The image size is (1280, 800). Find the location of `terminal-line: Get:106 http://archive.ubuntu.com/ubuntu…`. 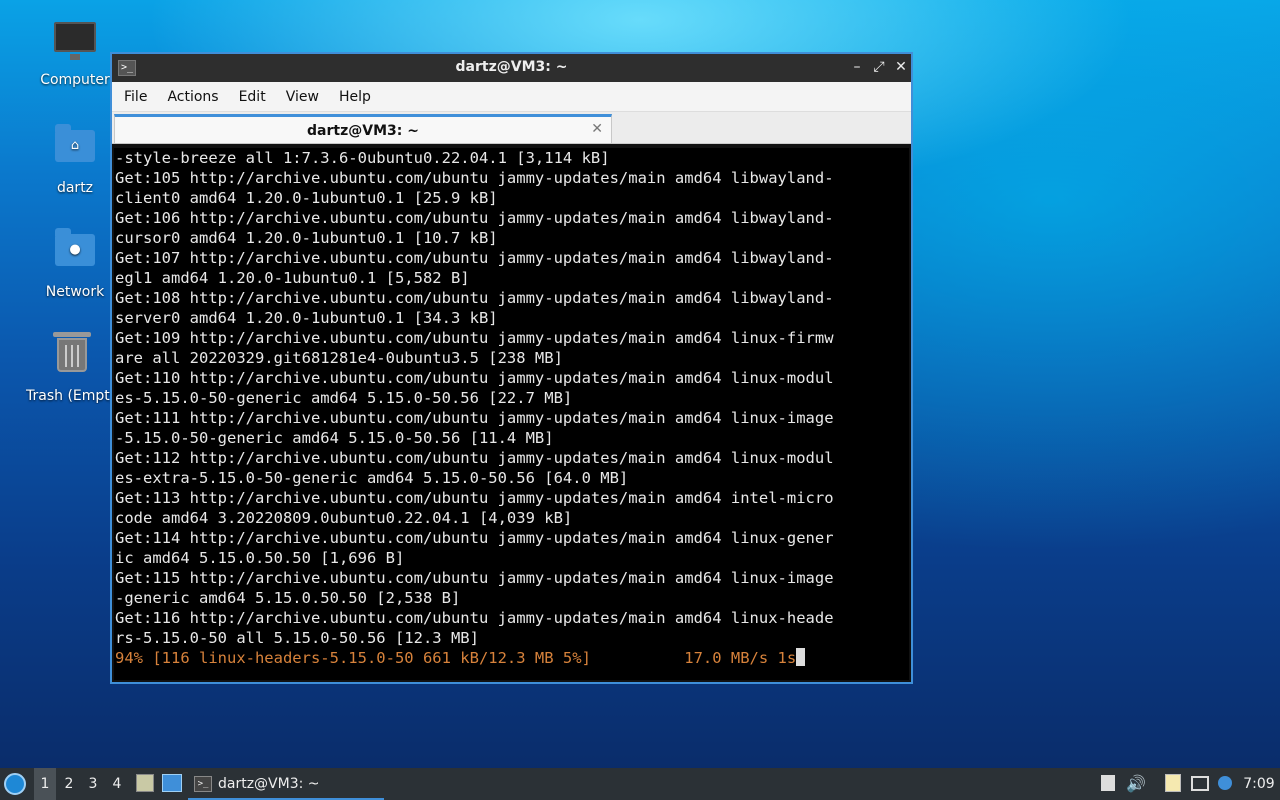

terminal-line: Get:106 http://archive.ubuntu.com/ubuntu… is located at coordinates (474, 218).